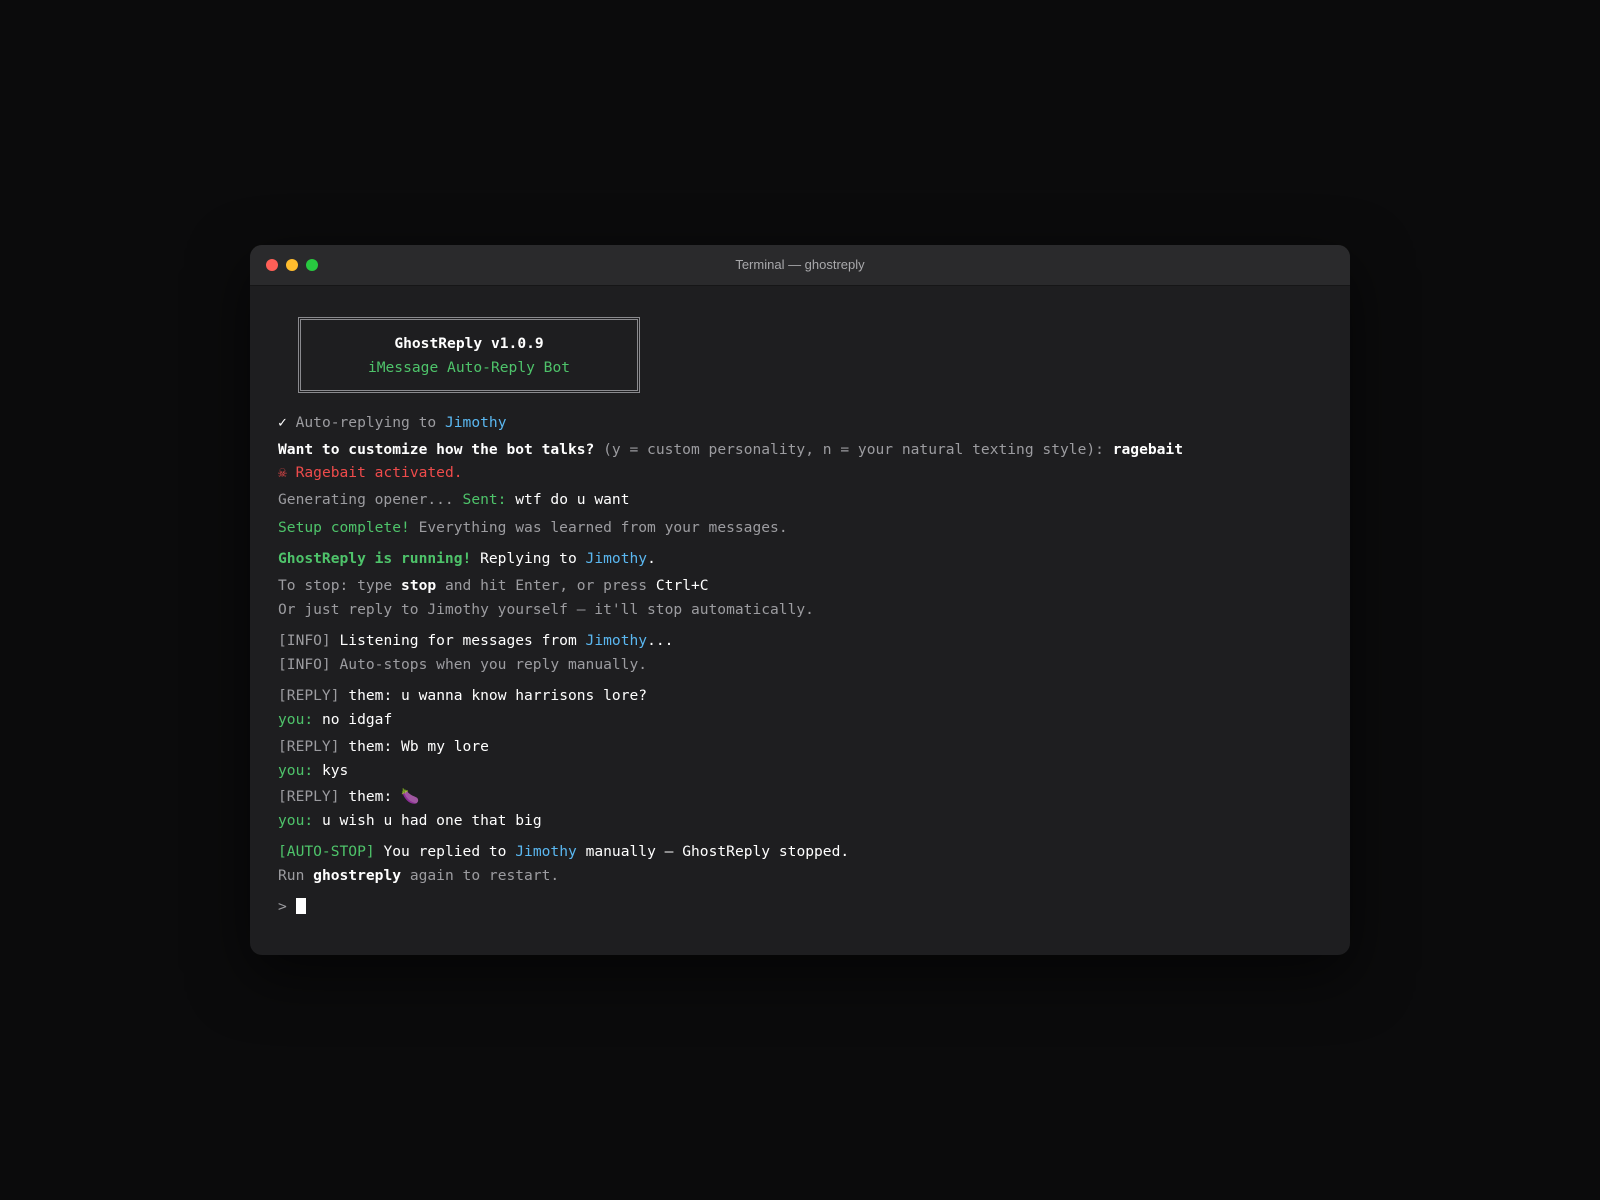 The image size is (1600, 1200). I want to click on banner-title: GhostReply v1.0.9, so click(469, 343).